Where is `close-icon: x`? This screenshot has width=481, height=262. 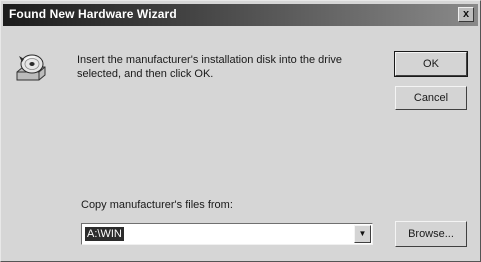
close-icon: x is located at coordinates (466, 14).